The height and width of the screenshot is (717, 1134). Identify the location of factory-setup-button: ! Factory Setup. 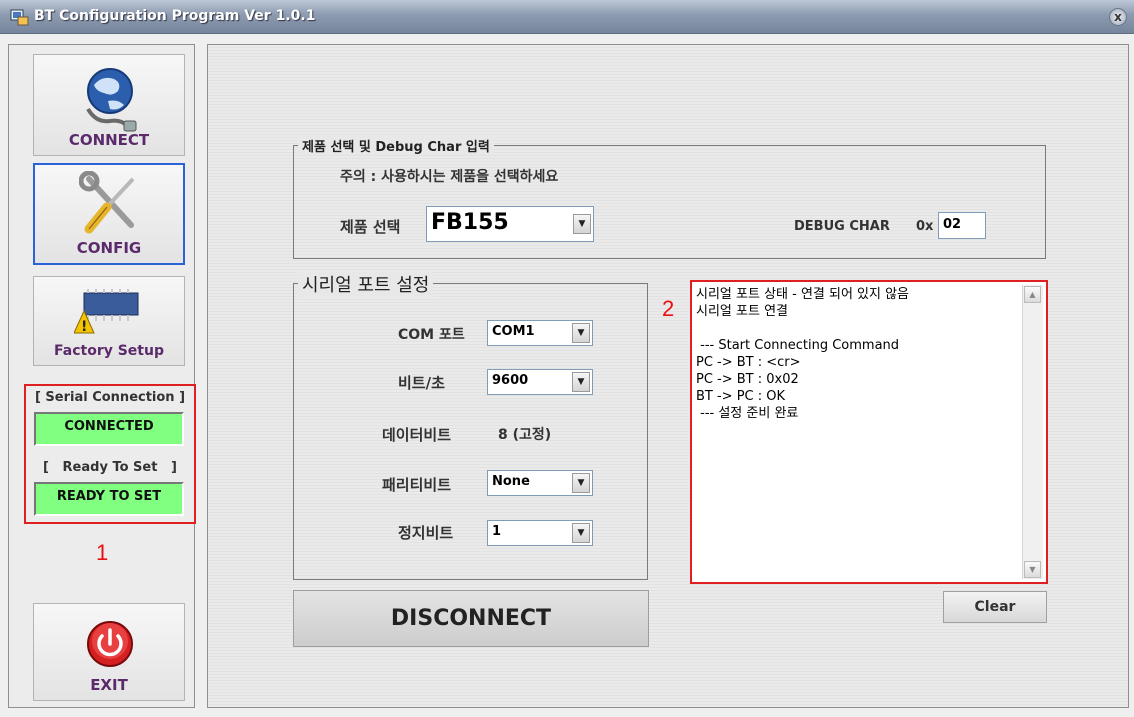
(109, 321).